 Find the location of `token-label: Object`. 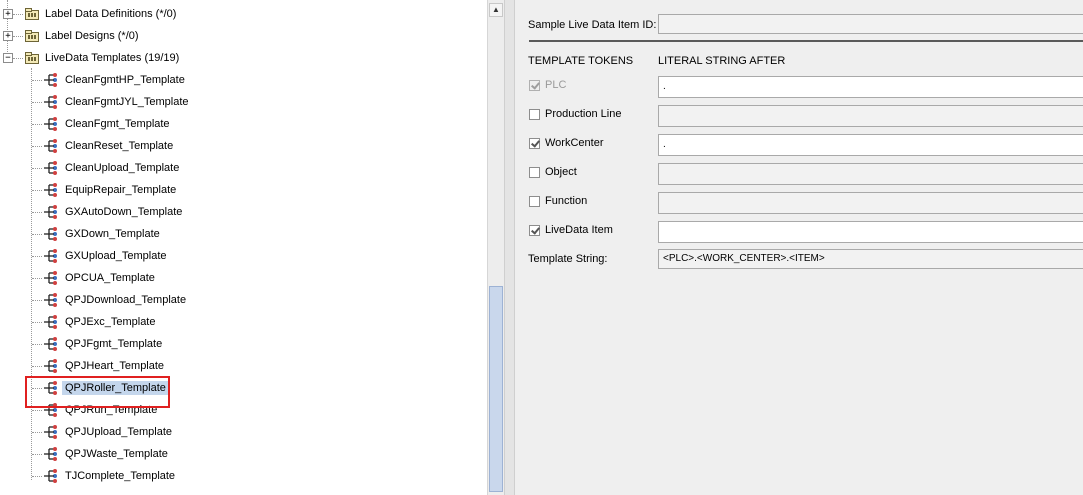

token-label: Object is located at coordinates (561, 172).